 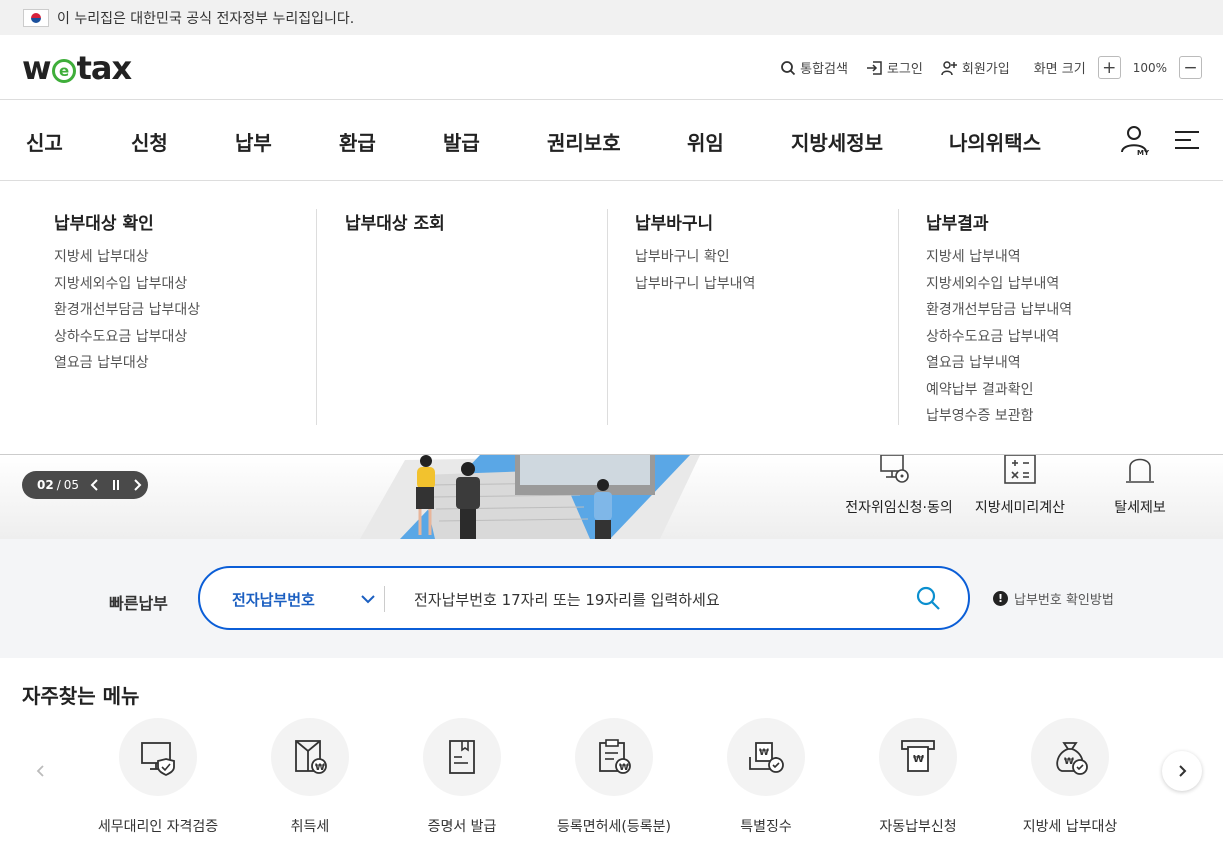 I want to click on slide-pager: 02 / 05, so click(x=85, y=485).